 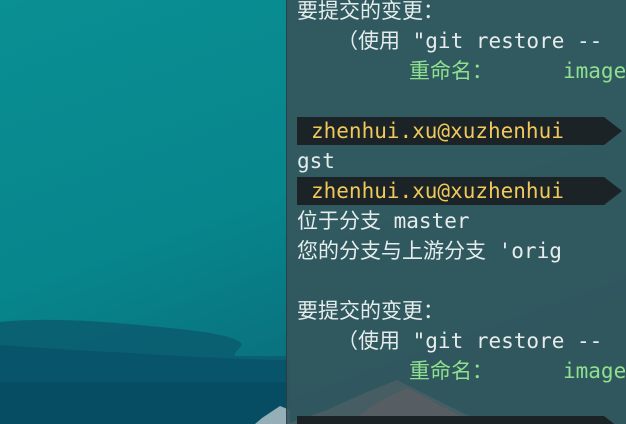 I want to click on output-line: 您的分支与上游分支 'orig, so click(x=429, y=251).